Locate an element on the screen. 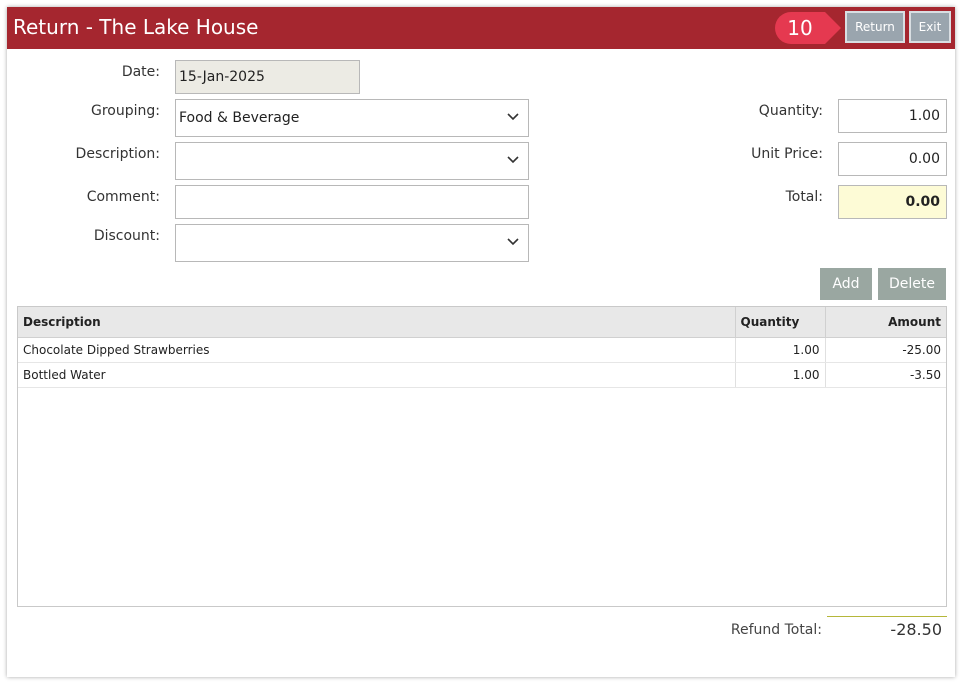 This screenshot has width=962, height=684. title-bar: Return - The Lake House 10 Return Exit is located at coordinates (481, 28).